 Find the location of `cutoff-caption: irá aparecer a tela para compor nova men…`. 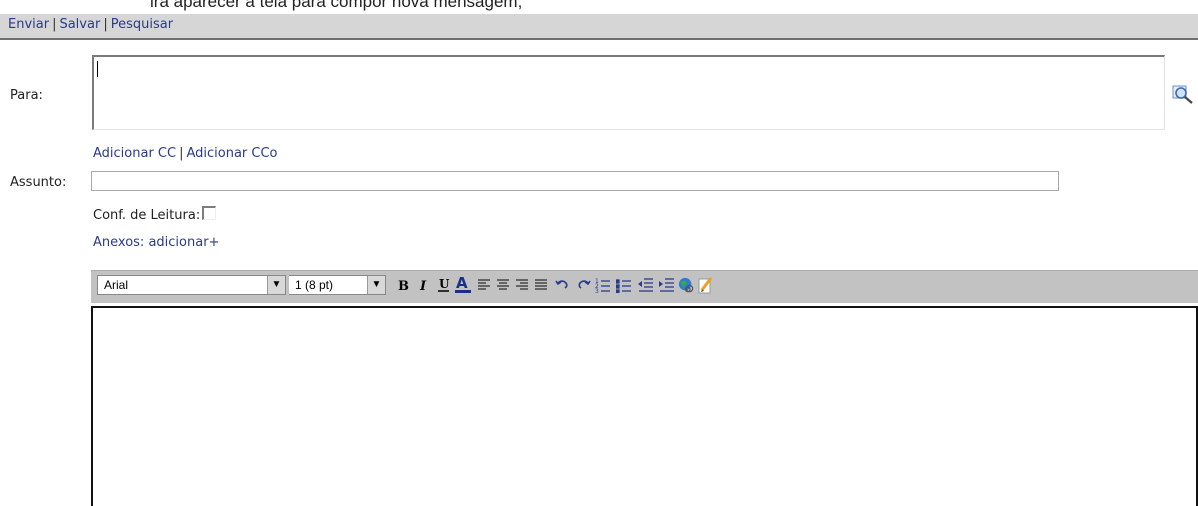

cutoff-caption: irá aparecer a tela para compor nova men… is located at coordinates (336, 5).